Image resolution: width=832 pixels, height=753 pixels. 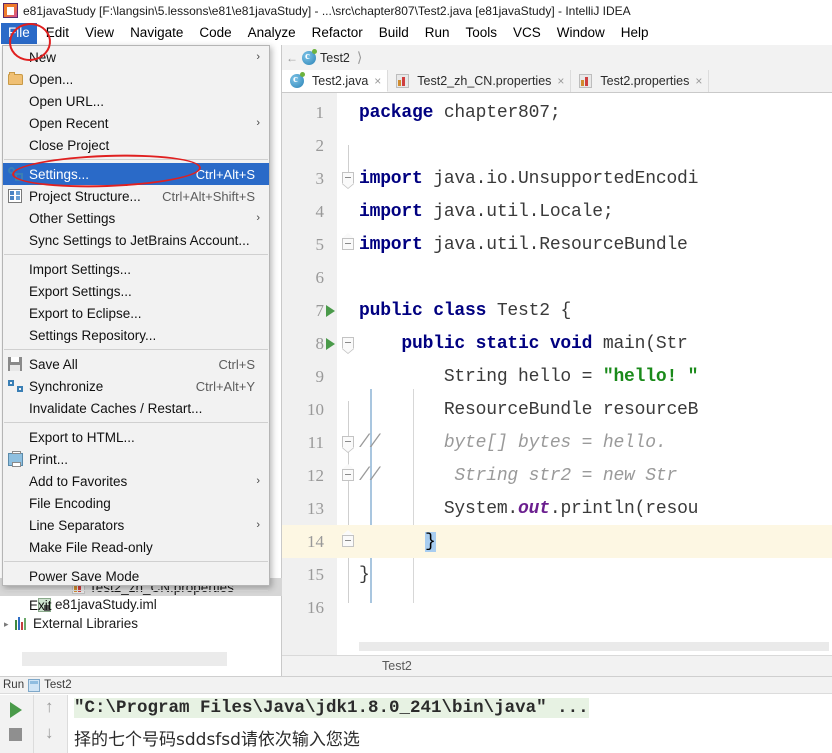 I want to click on menu-shortcut-label: Ctrl+Alt+Shift+S, so click(x=208, y=196).